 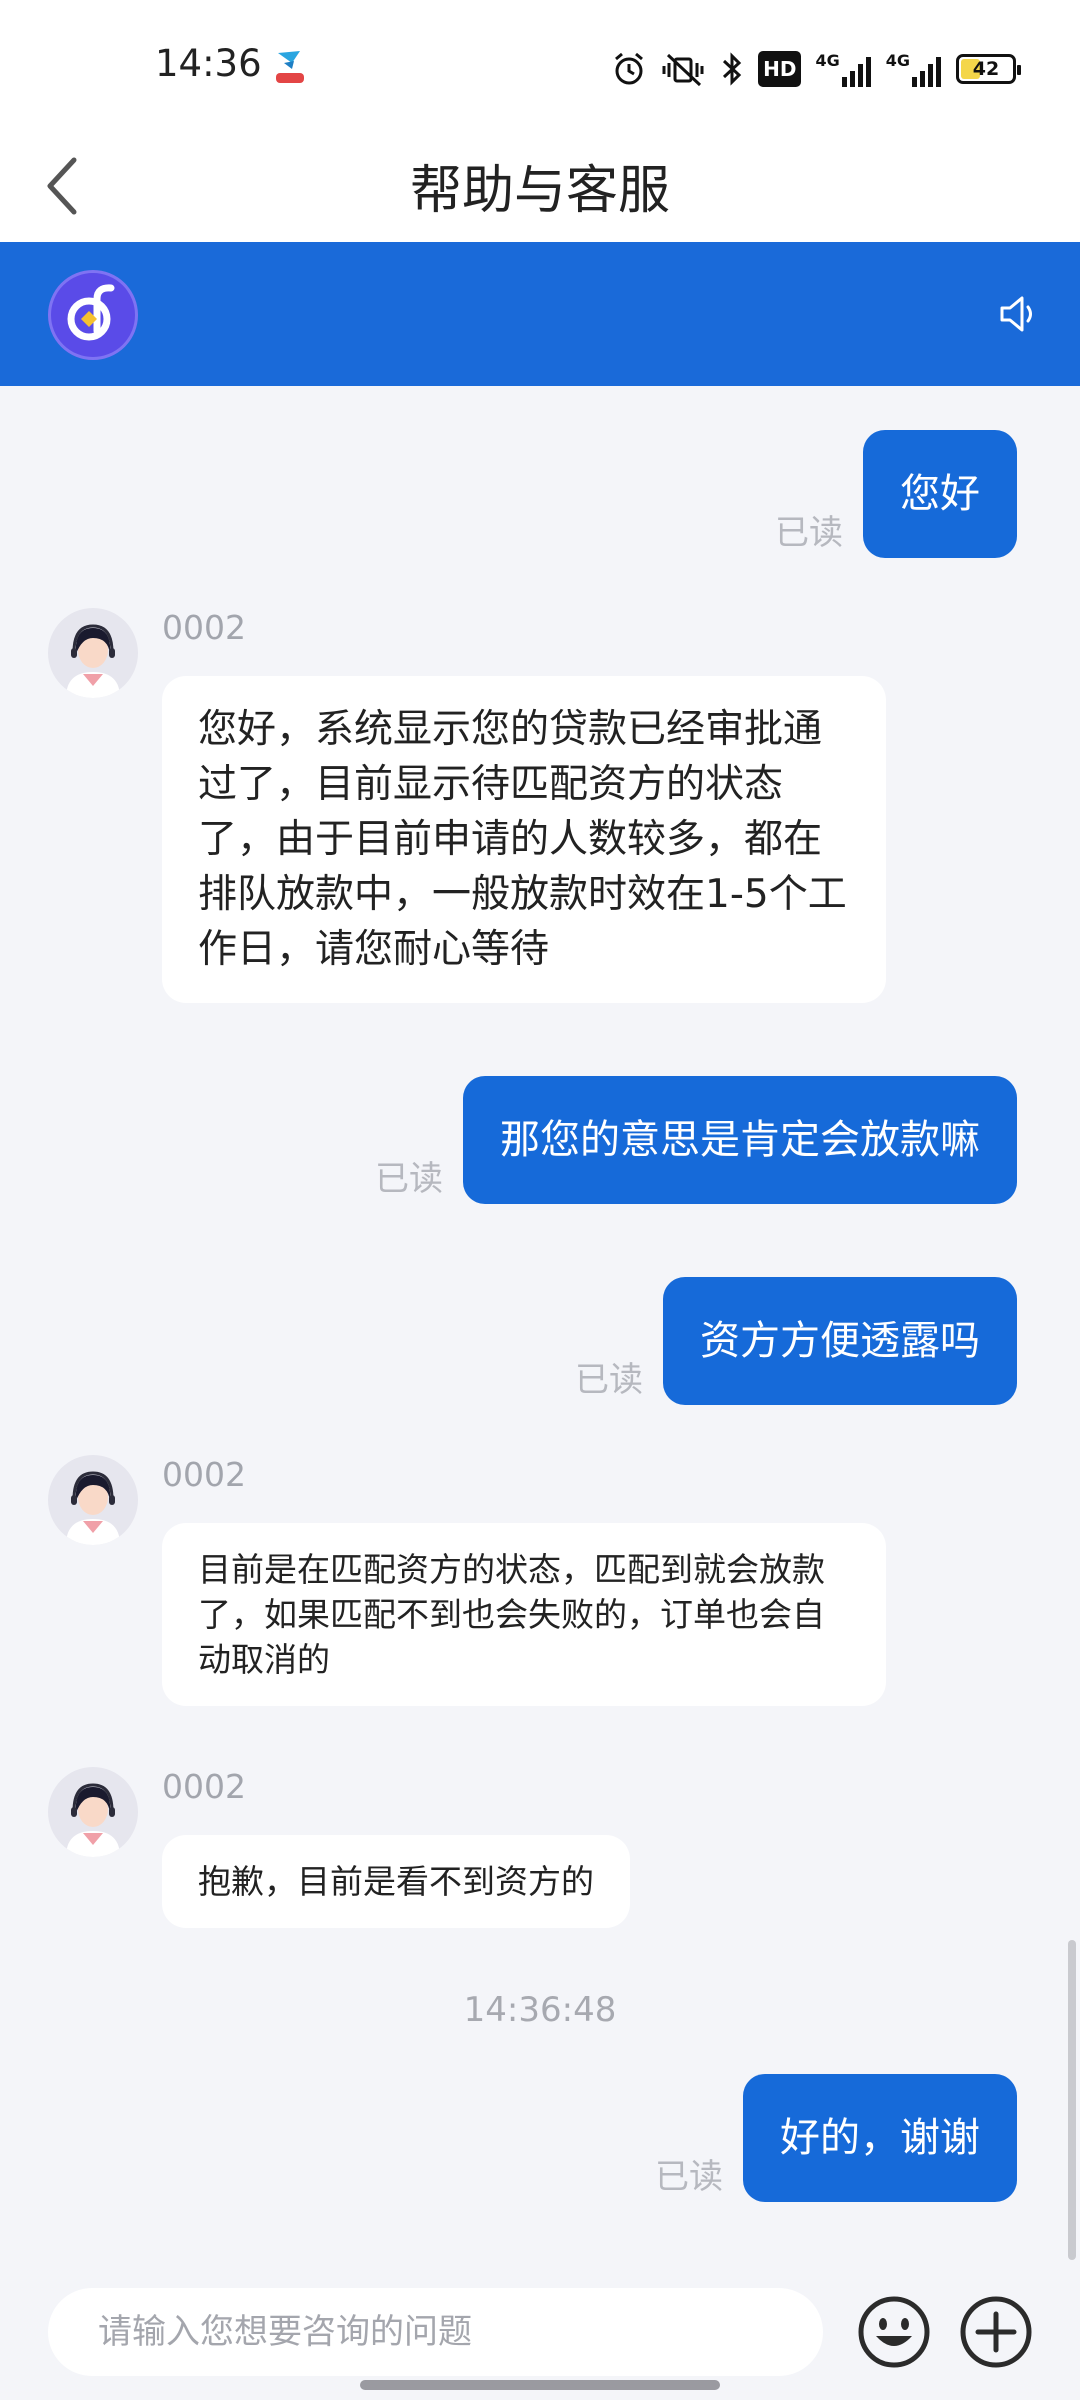 I want to click on alarm-icon, so click(x=629, y=68).